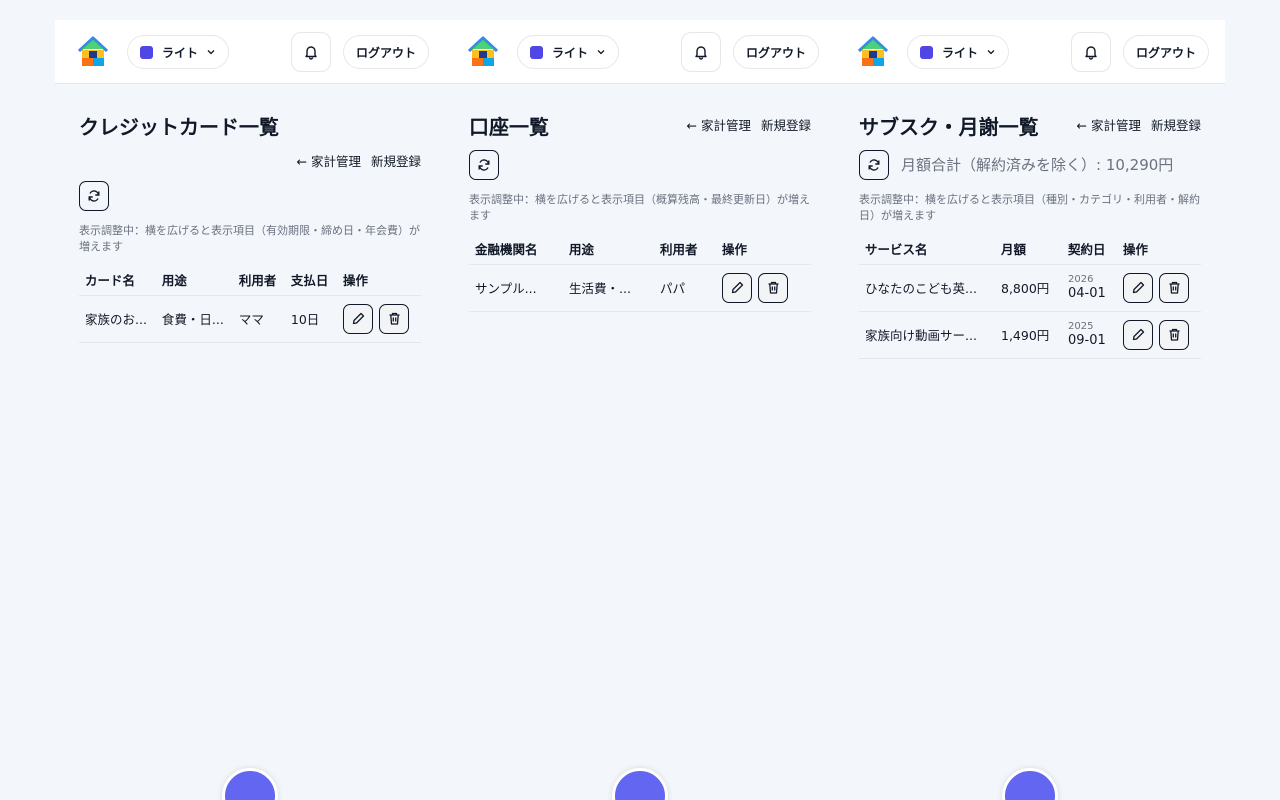 Image resolution: width=1280 pixels, height=800 pixels. Describe the element at coordinates (179, 127) in the screenshot. I see `page-title: クレジットカード一覧` at that location.